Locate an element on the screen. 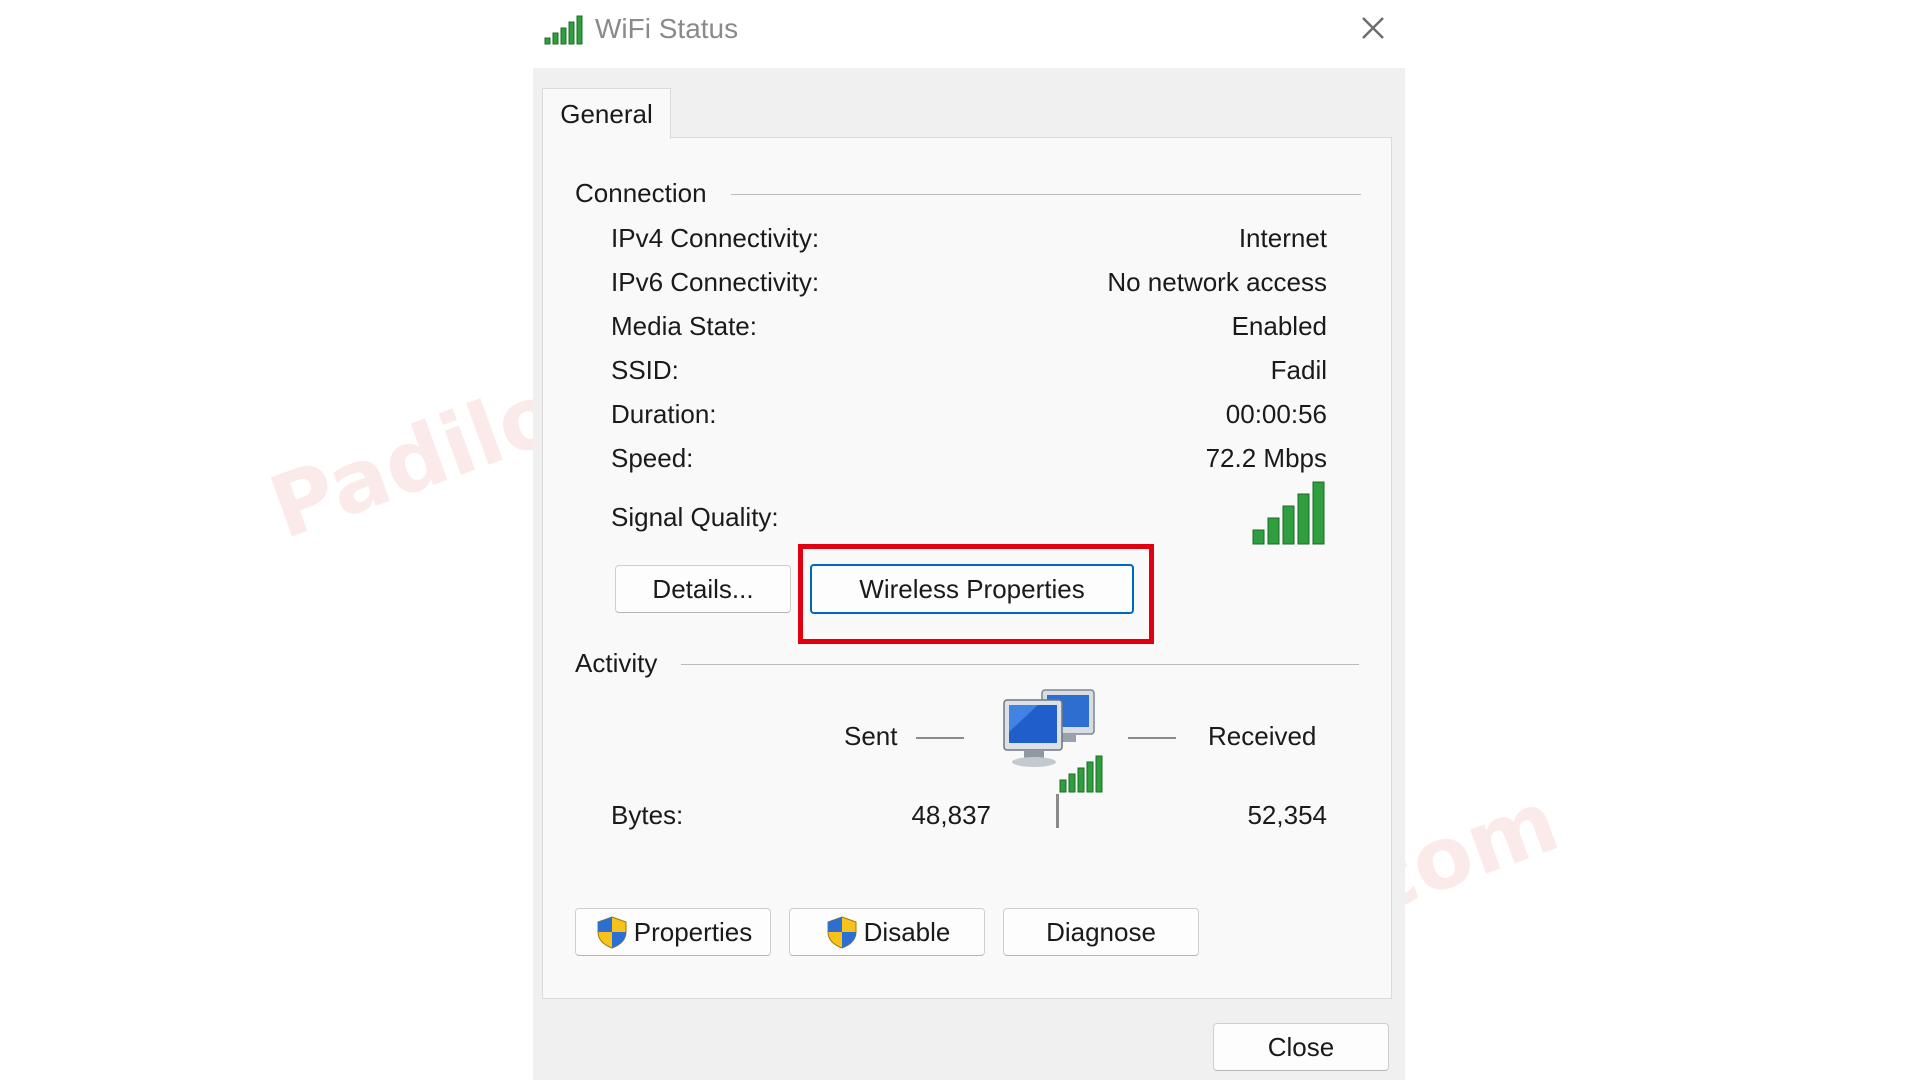 The width and height of the screenshot is (1920, 1089). connection-section-title: Connection is located at coordinates (641, 193).